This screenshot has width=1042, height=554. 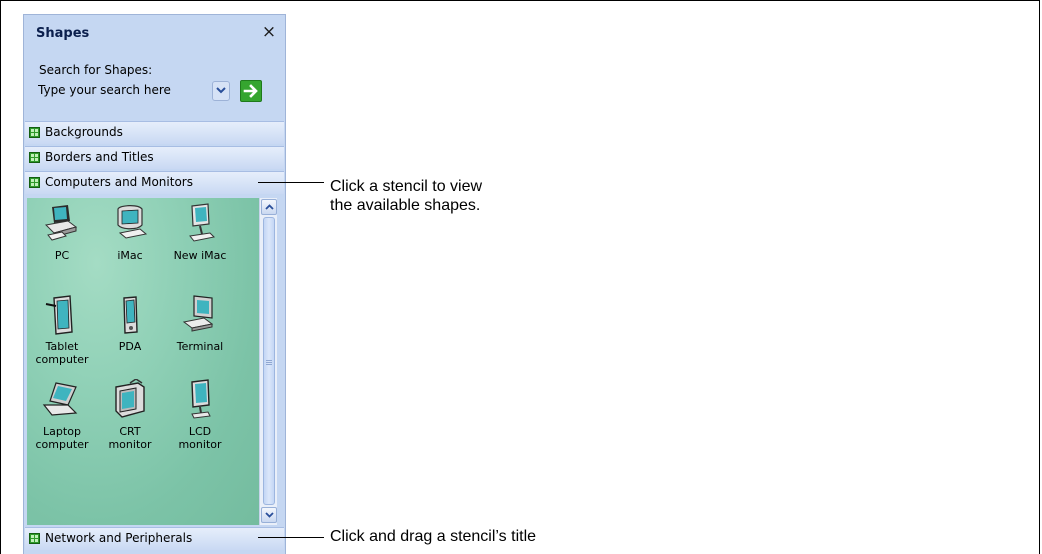 What do you see at coordinates (119, 538) in the screenshot?
I see `stencil-label: Network and Peripherals` at bounding box center [119, 538].